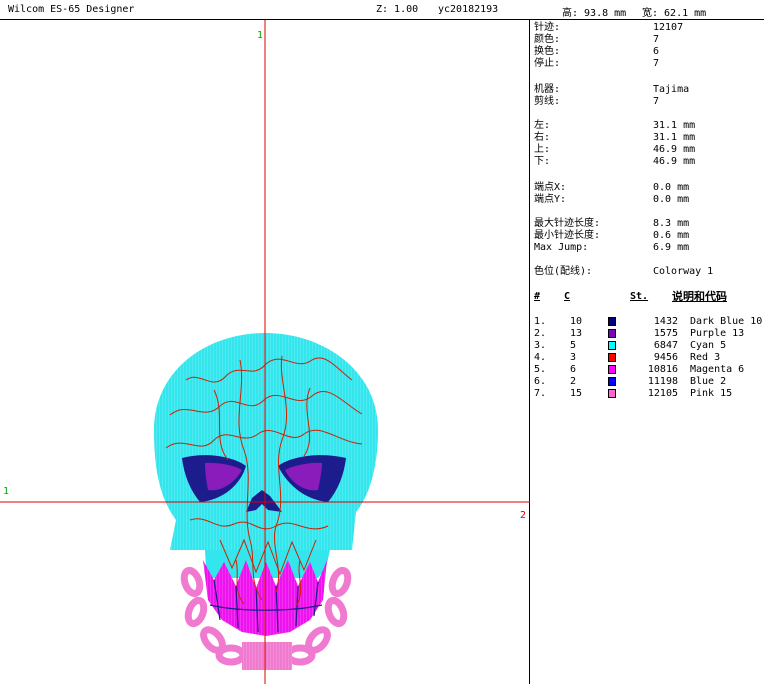 The height and width of the screenshot is (687, 764). What do you see at coordinates (594, 13) in the screenshot?
I see `design-height: 高: 93.8 mm` at bounding box center [594, 13].